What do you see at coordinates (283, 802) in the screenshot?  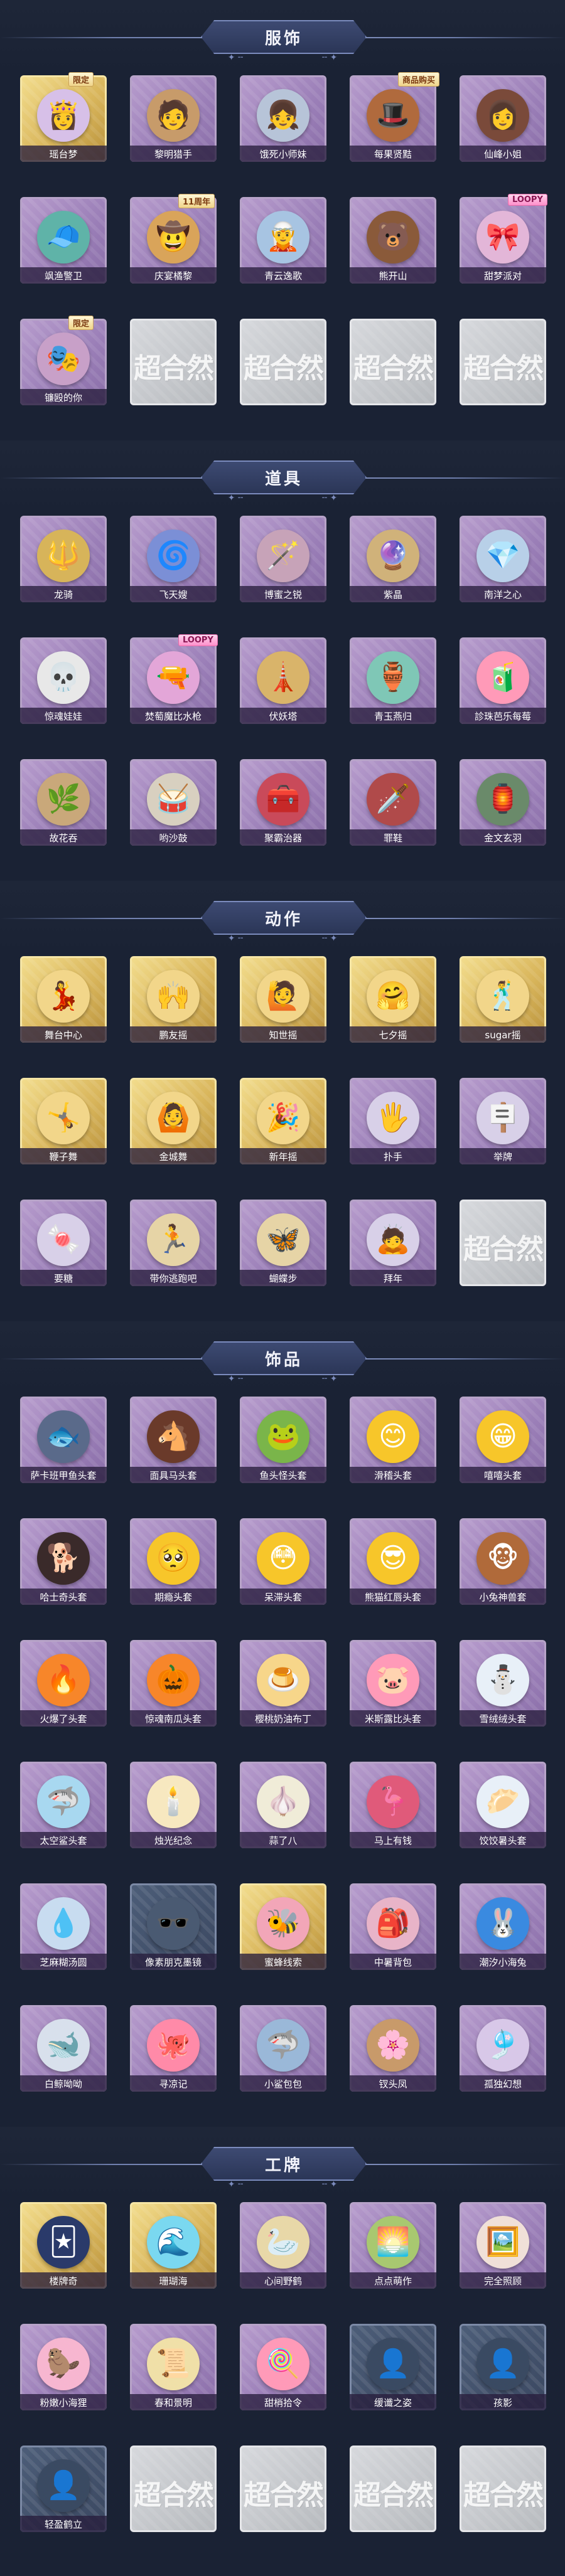 I see `item-tile: 🧰 聚霸治器` at bounding box center [283, 802].